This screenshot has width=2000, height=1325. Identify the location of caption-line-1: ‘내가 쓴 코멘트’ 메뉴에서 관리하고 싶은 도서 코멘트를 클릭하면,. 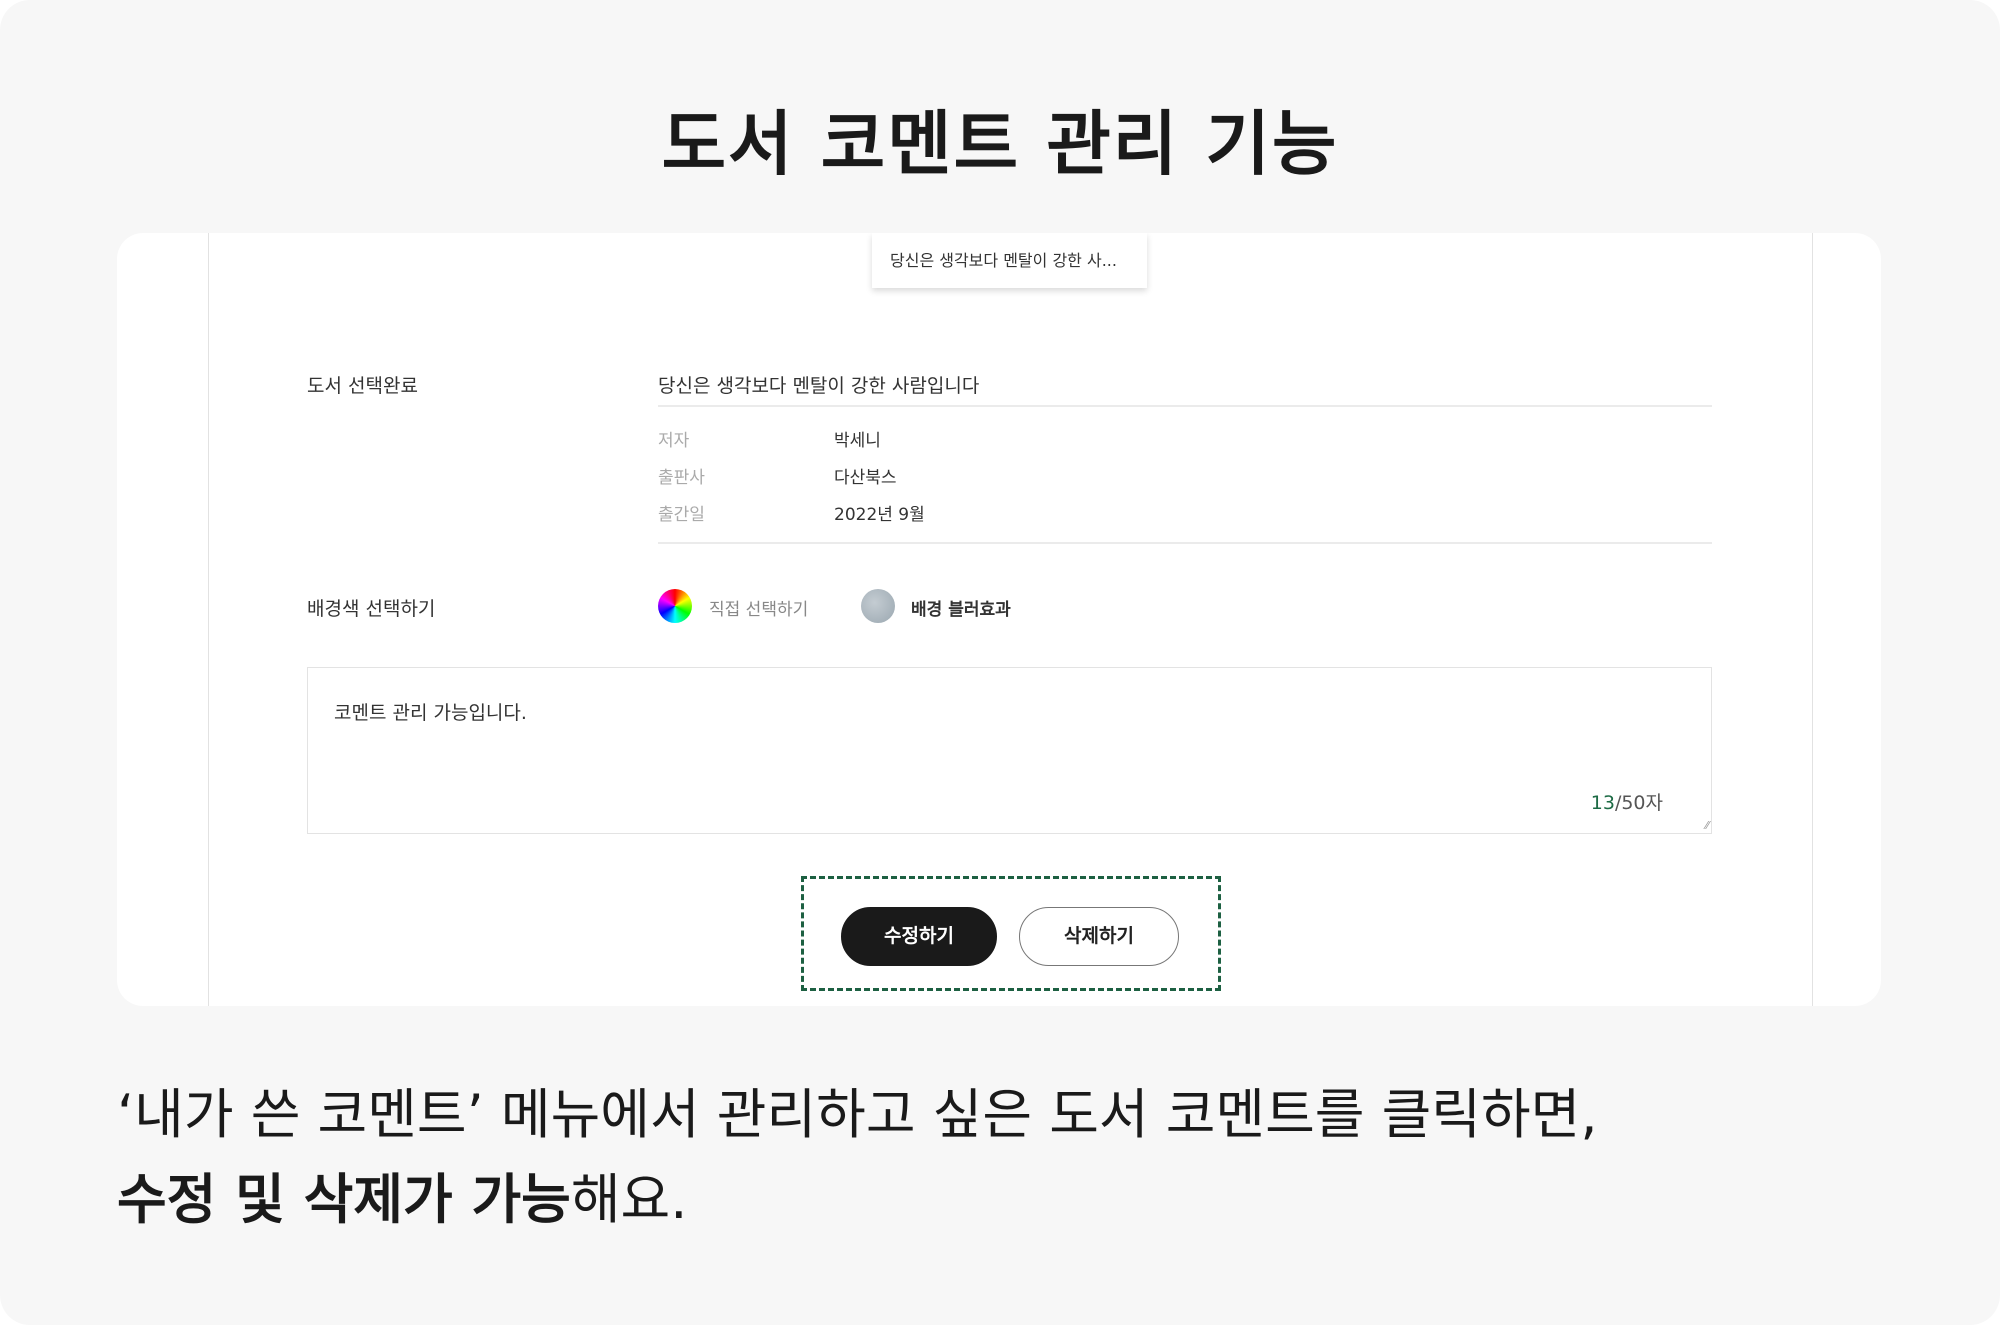
(857, 1114).